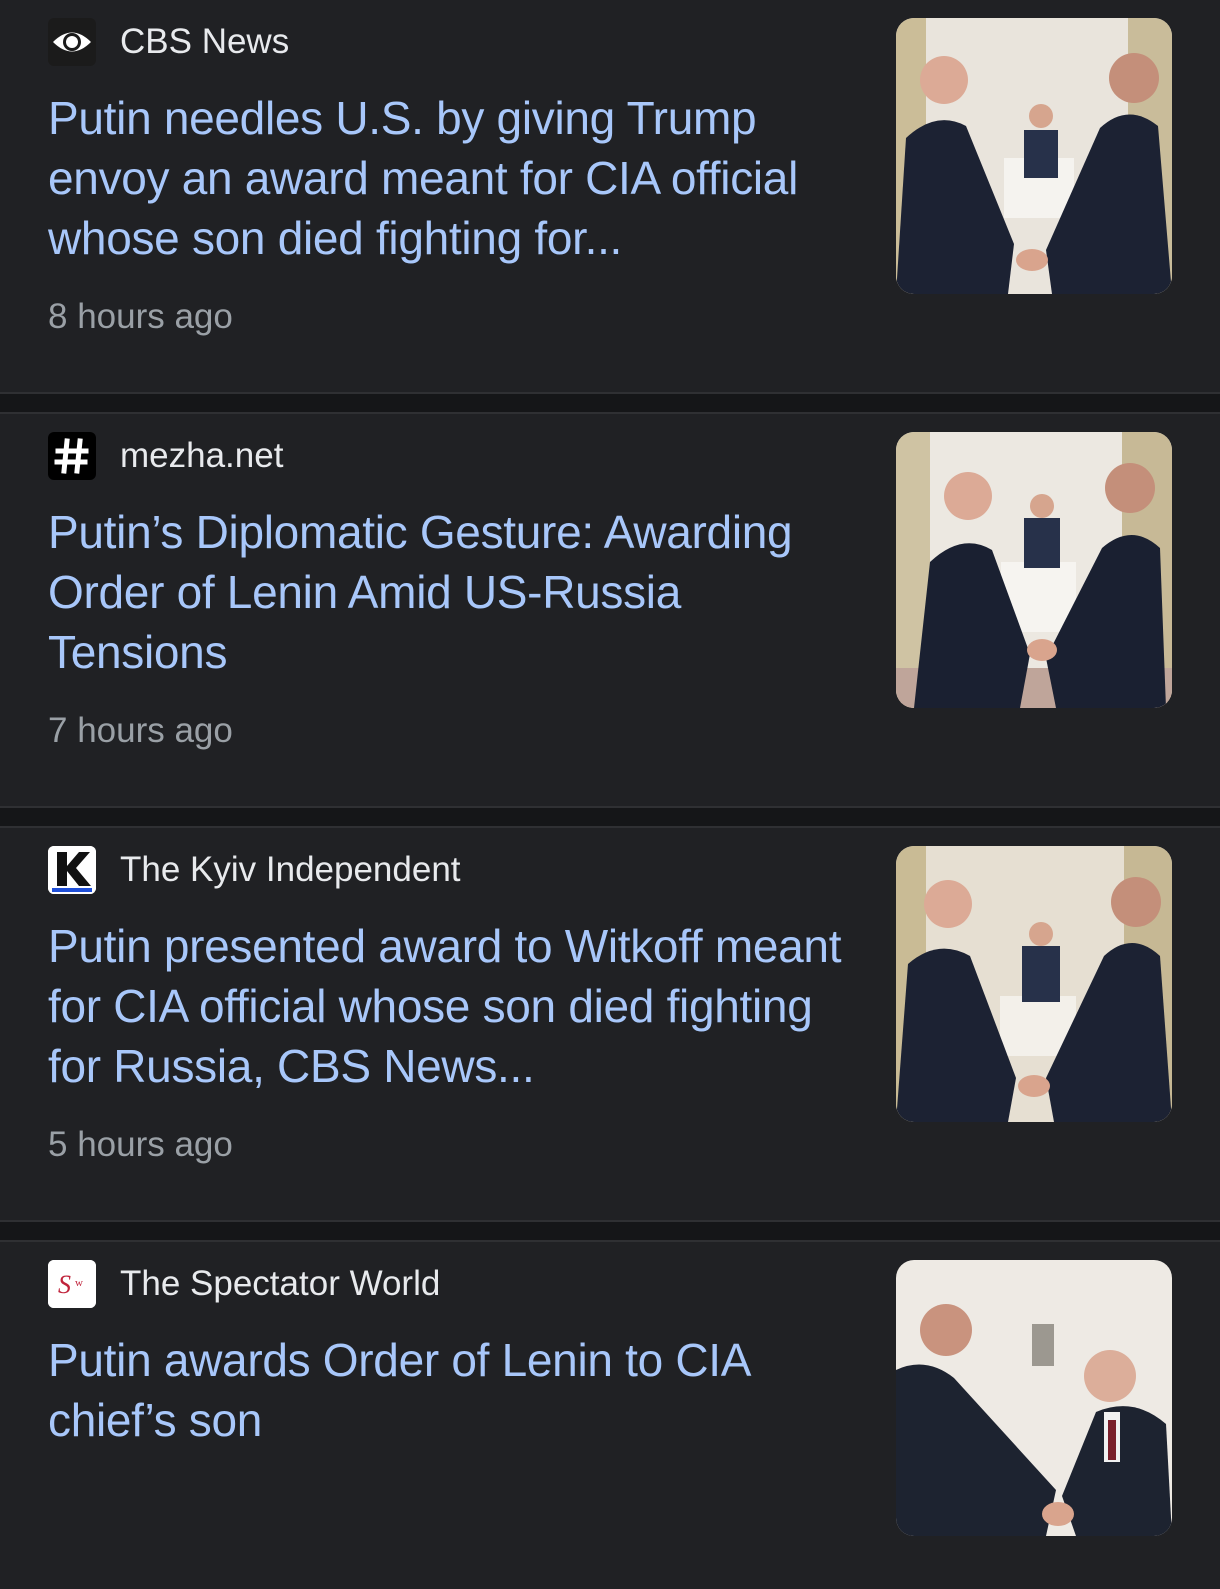 This screenshot has height=1589, width=1220. I want to click on source-row: S w The Spectator World, so click(244, 1284).